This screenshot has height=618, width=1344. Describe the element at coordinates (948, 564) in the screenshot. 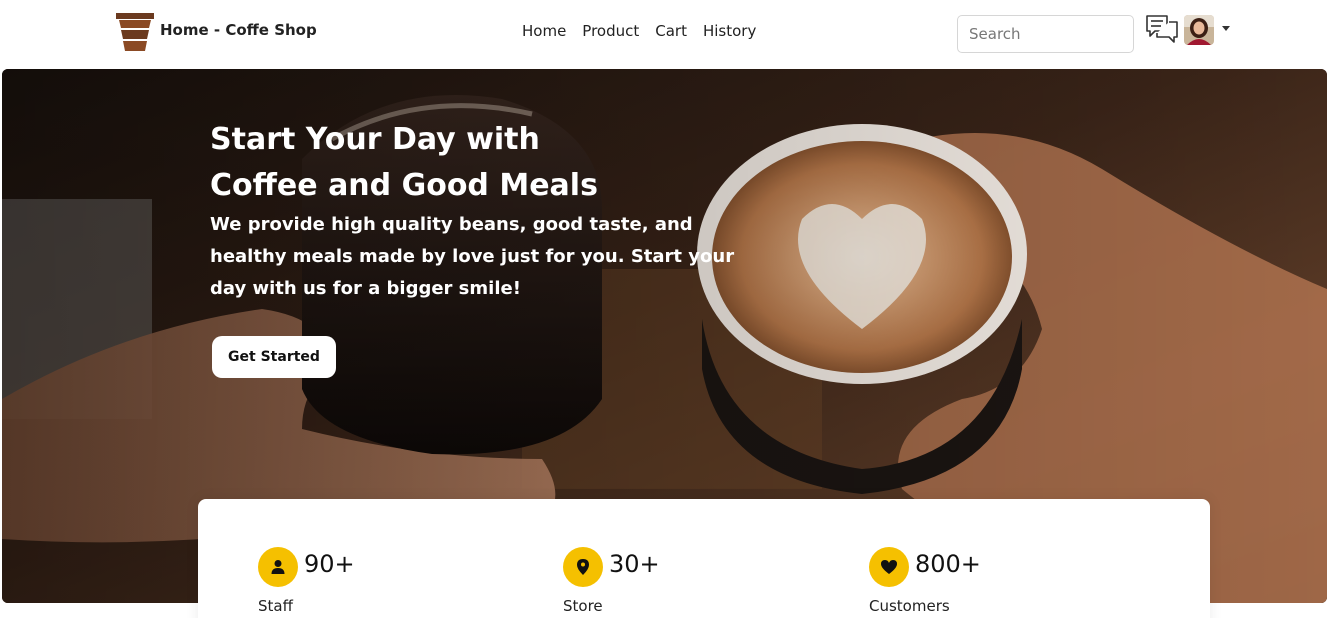

I see `stat-value: 800+` at that location.